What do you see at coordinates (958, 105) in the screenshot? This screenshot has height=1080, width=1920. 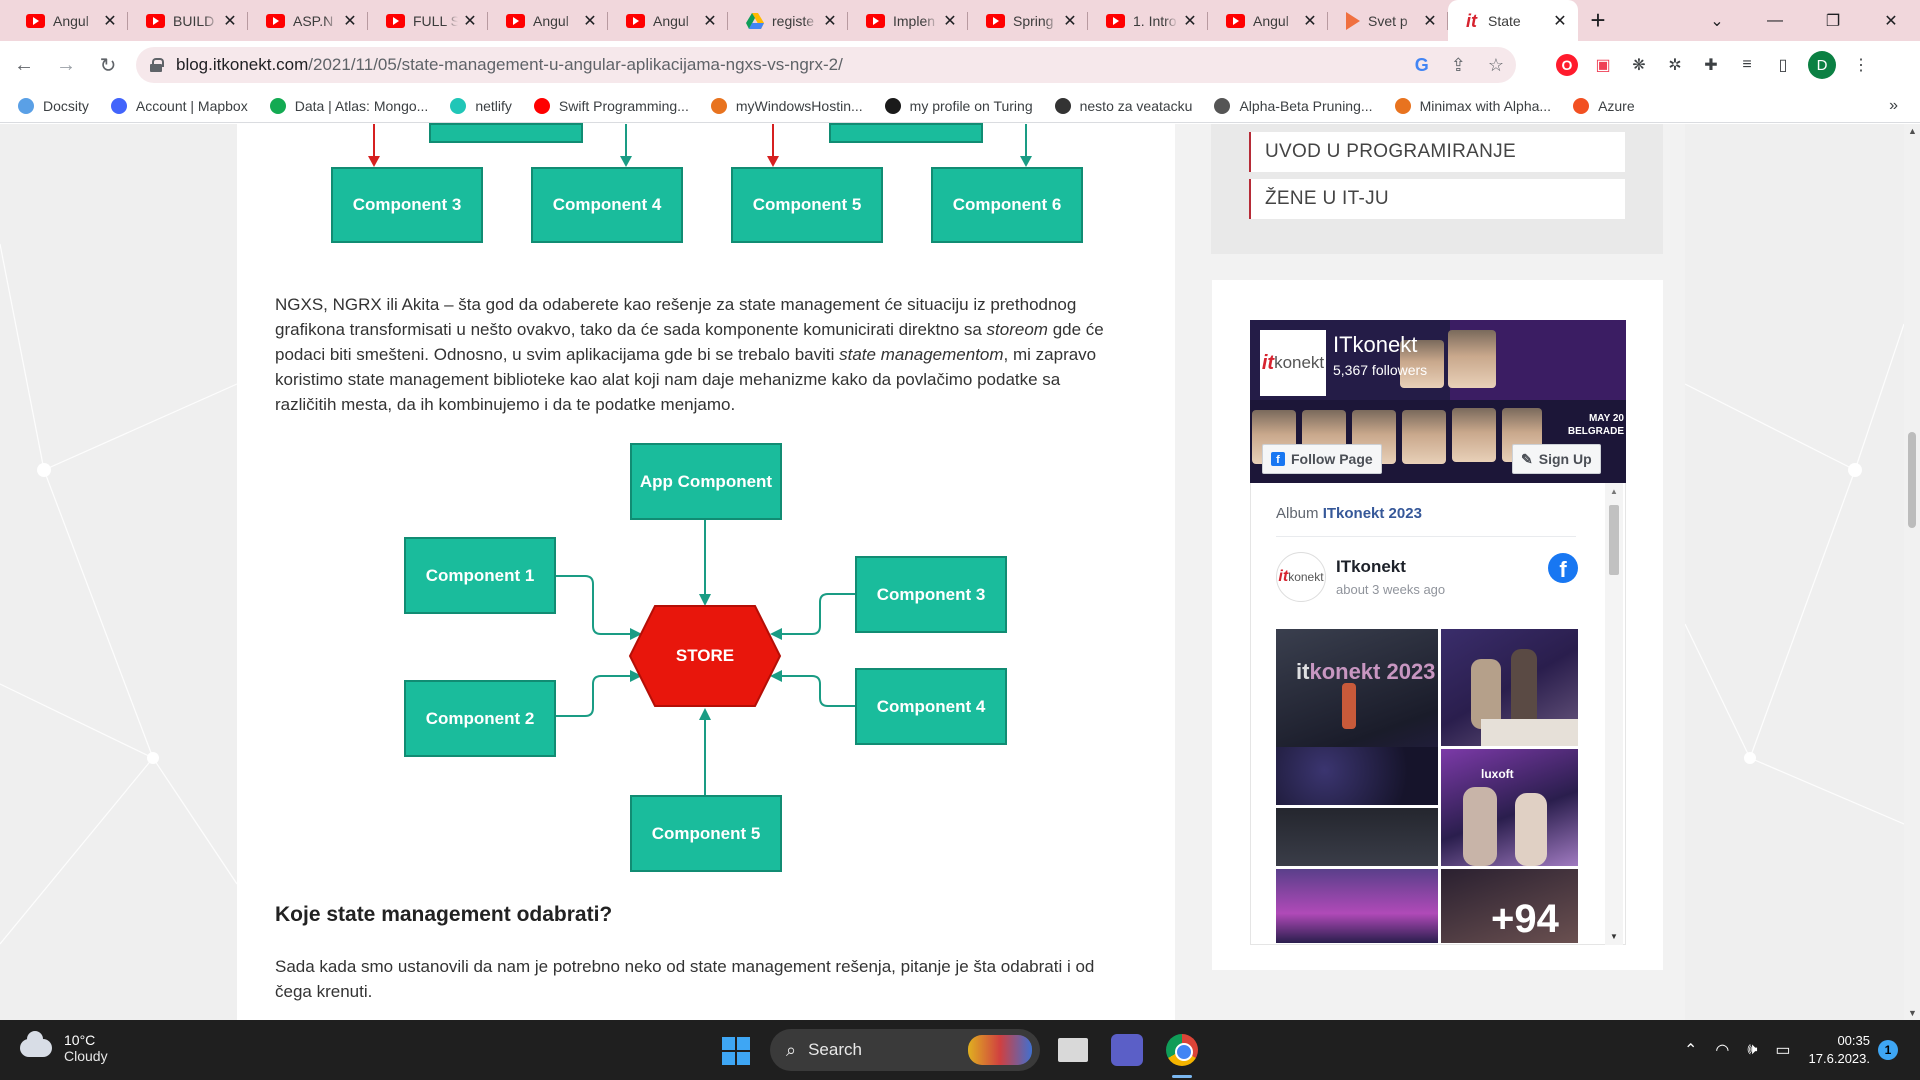 I see `bookmark-item: my profile on Turing` at bounding box center [958, 105].